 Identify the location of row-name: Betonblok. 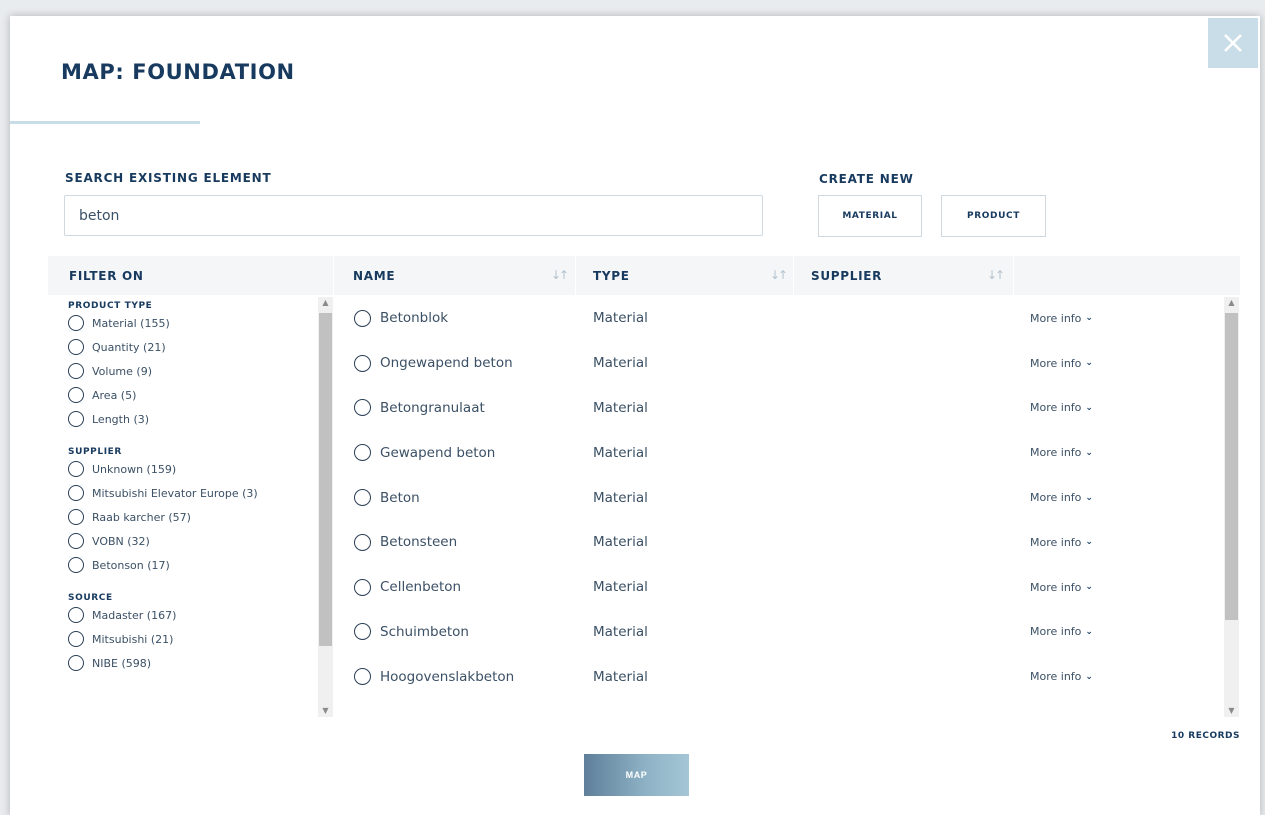
(414, 318).